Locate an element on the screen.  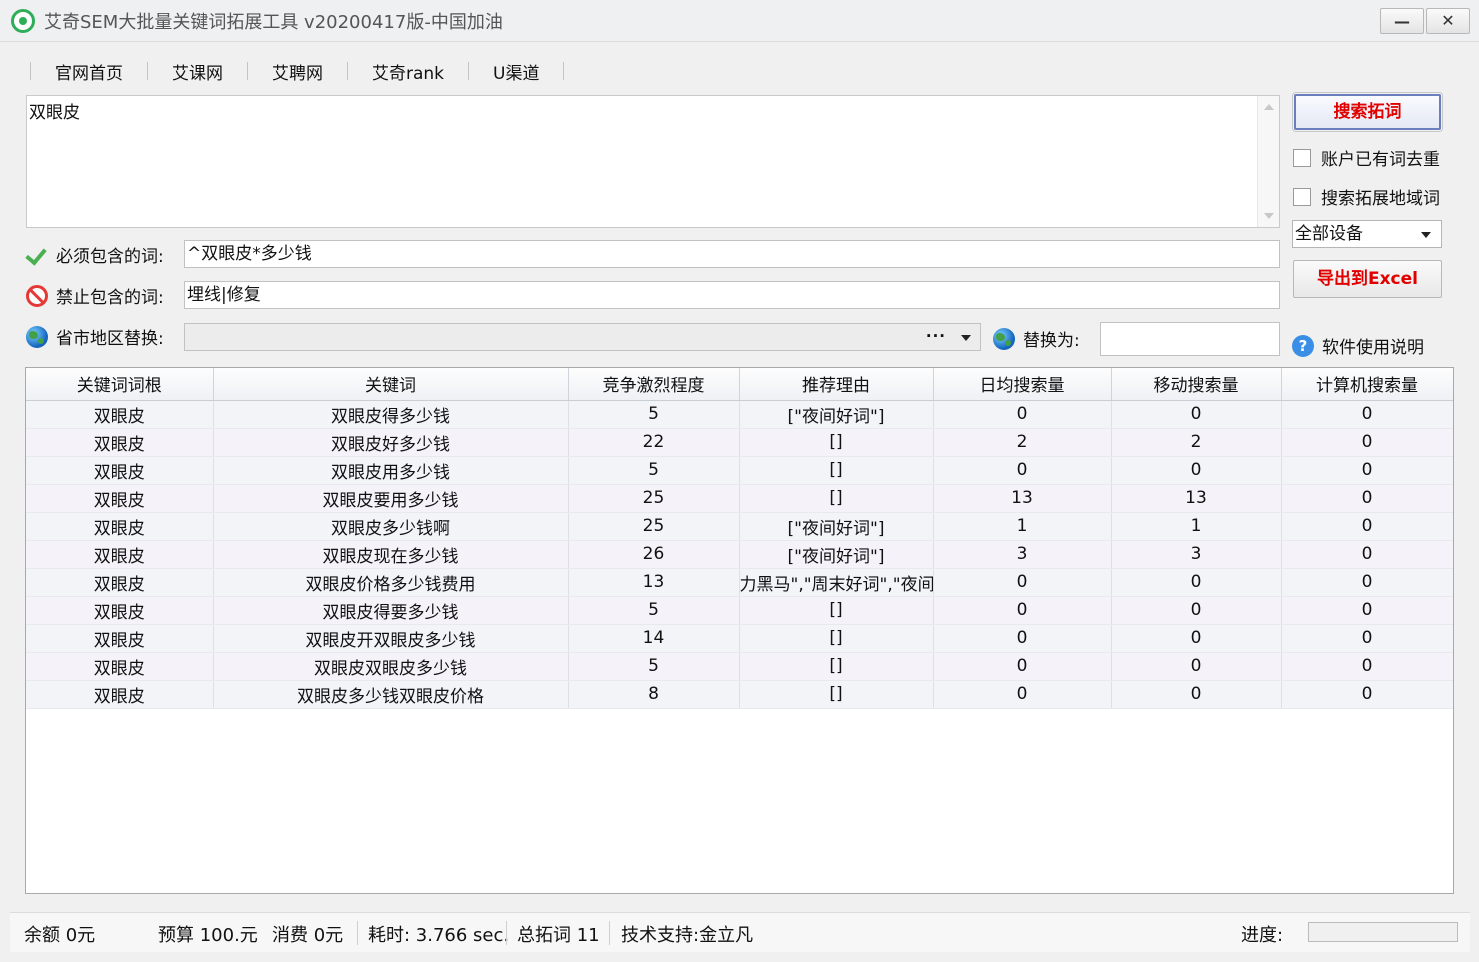
region-replace-label: 省市地区替换: is located at coordinates (95, 336).